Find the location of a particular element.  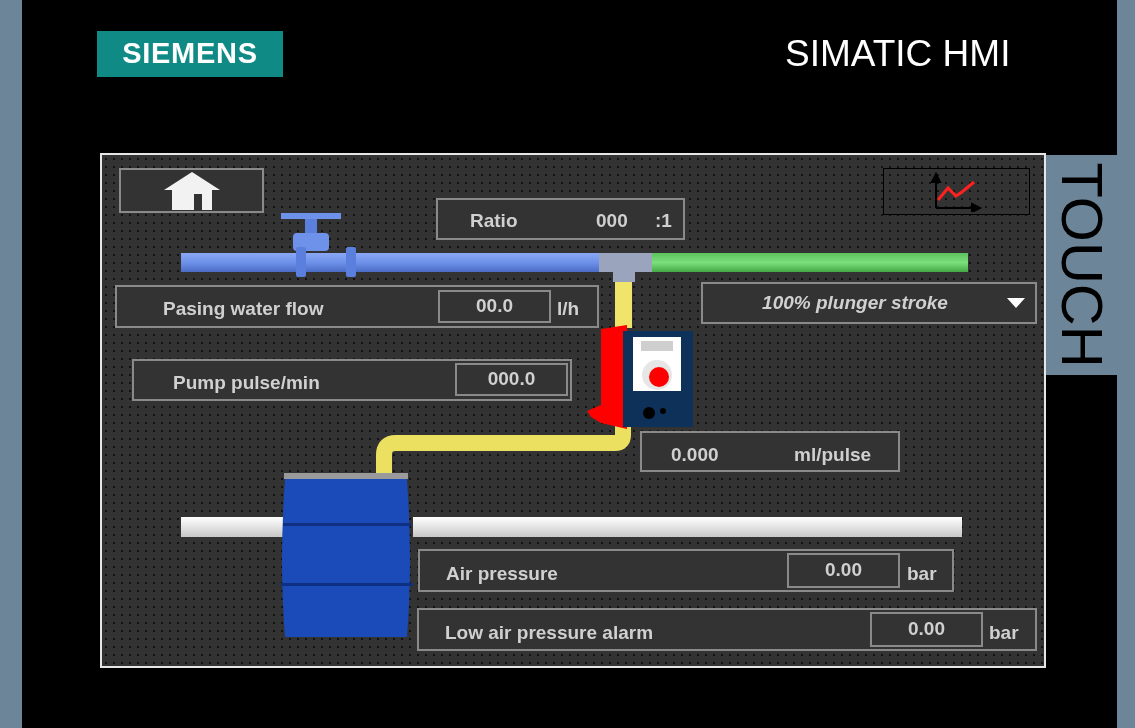

ratio-label: Ratio is located at coordinates (494, 221).